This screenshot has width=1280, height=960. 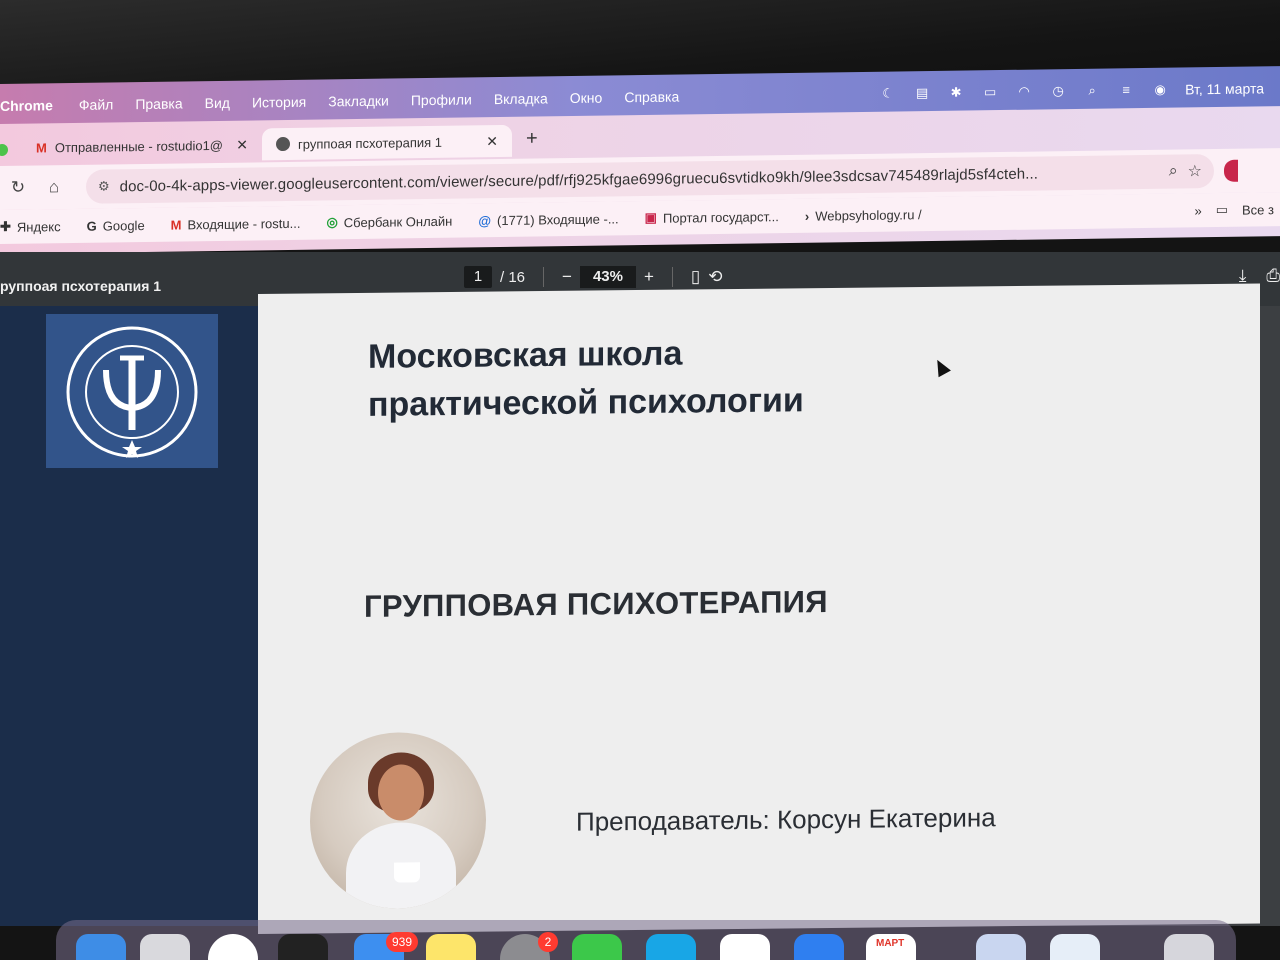 I want to click on mail-icon: @, so click(x=485, y=220).